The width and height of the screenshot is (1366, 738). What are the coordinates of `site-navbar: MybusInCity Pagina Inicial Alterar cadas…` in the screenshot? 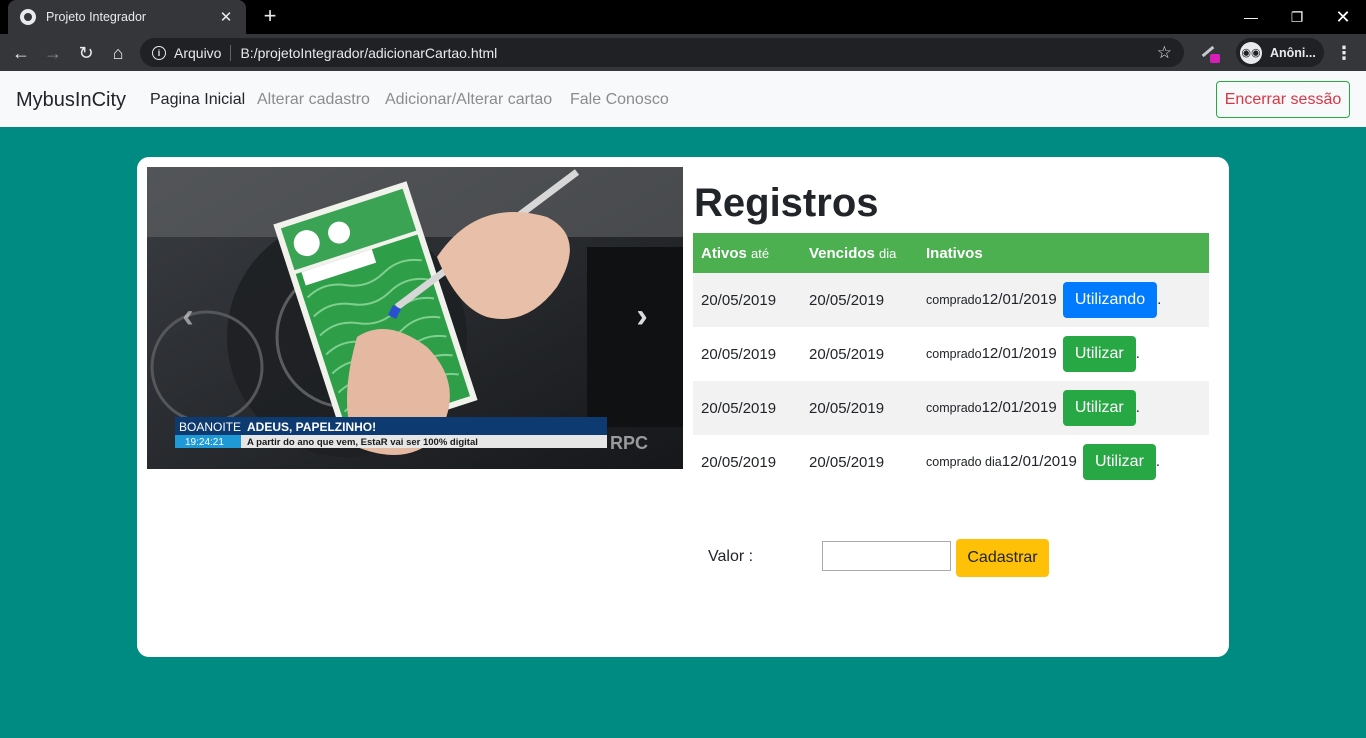 It's located at (683, 99).